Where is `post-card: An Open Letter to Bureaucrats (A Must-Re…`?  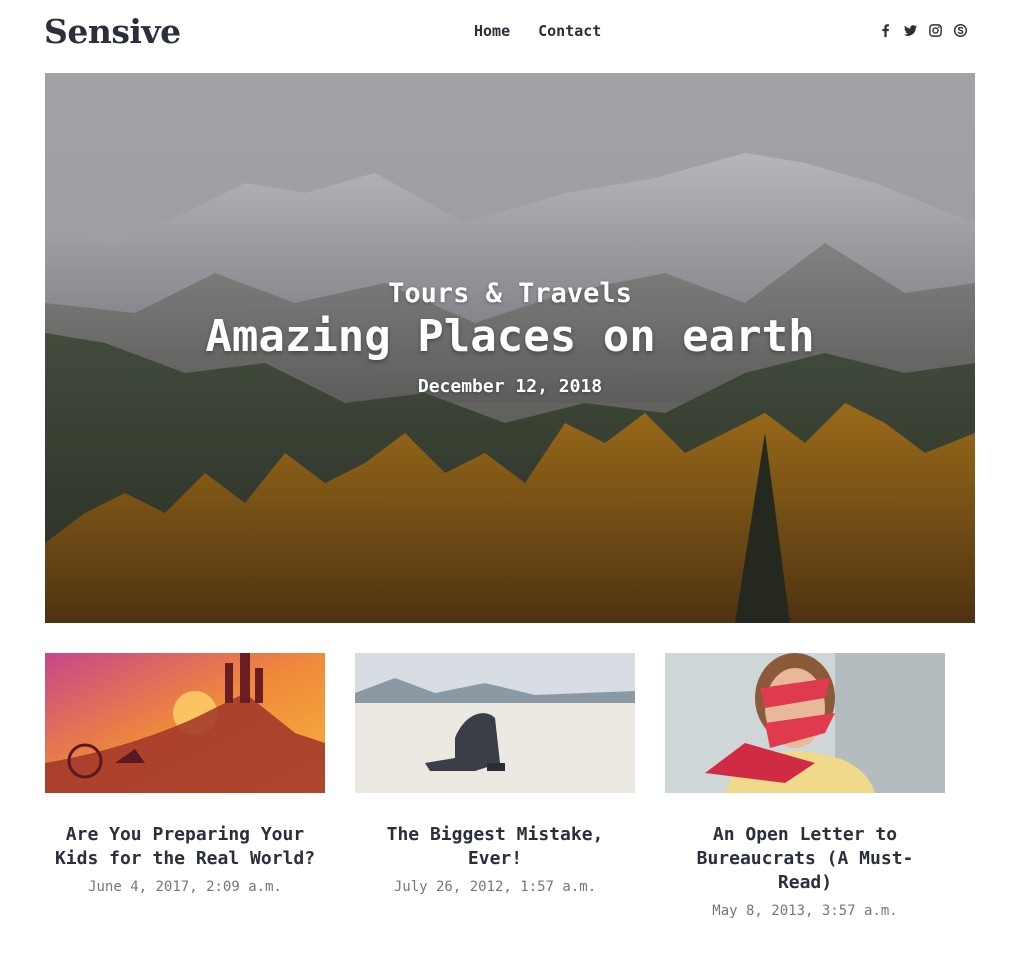 post-card: An Open Letter to Bureaucrats (A Must-Re… is located at coordinates (805, 786).